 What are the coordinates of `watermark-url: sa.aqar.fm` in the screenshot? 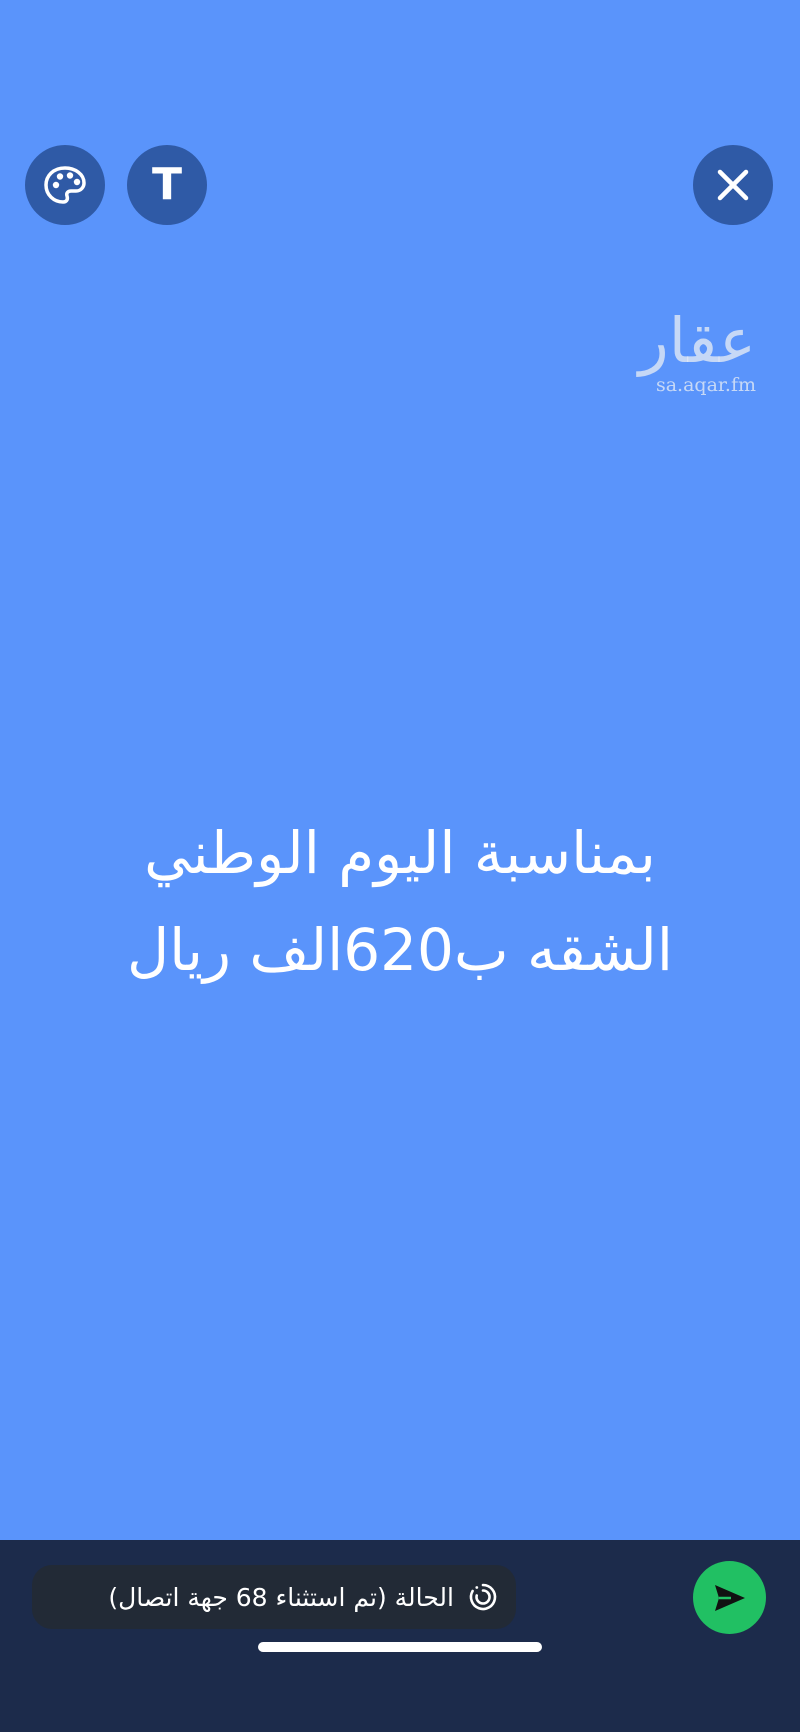 It's located at (705, 385).